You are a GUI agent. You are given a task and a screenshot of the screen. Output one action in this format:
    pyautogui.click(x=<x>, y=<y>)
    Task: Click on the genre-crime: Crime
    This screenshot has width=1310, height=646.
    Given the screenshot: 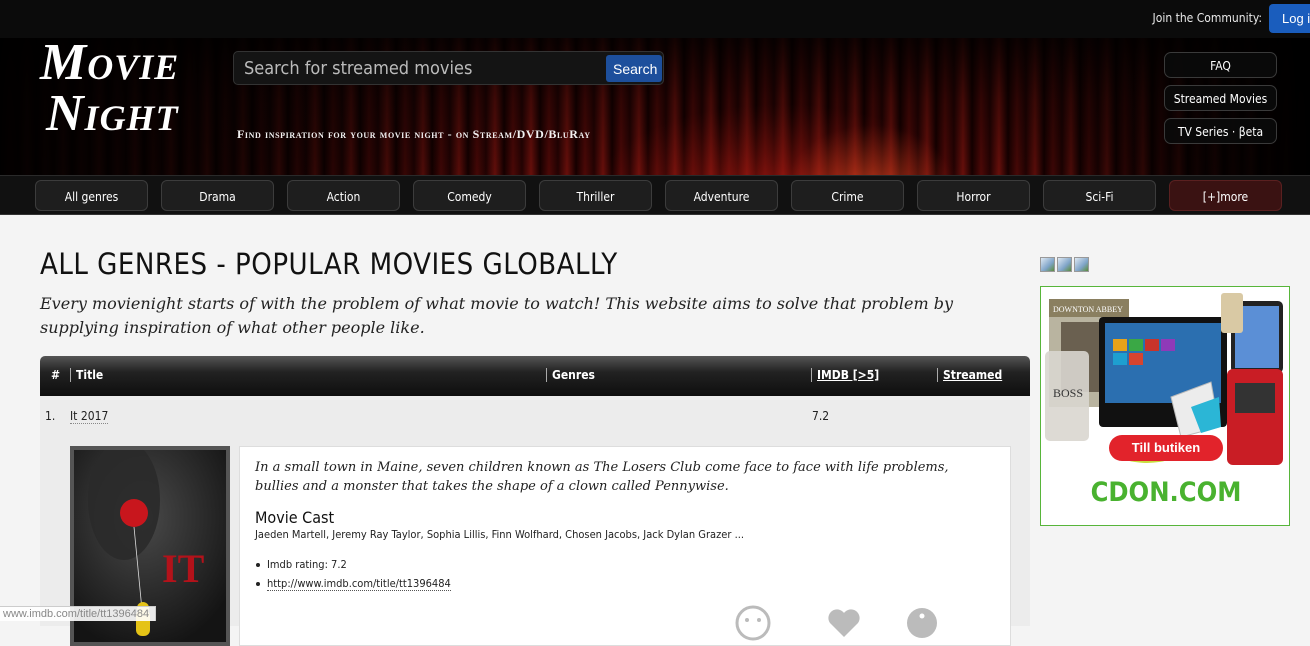 What is the action you would take?
    pyautogui.click(x=847, y=195)
    